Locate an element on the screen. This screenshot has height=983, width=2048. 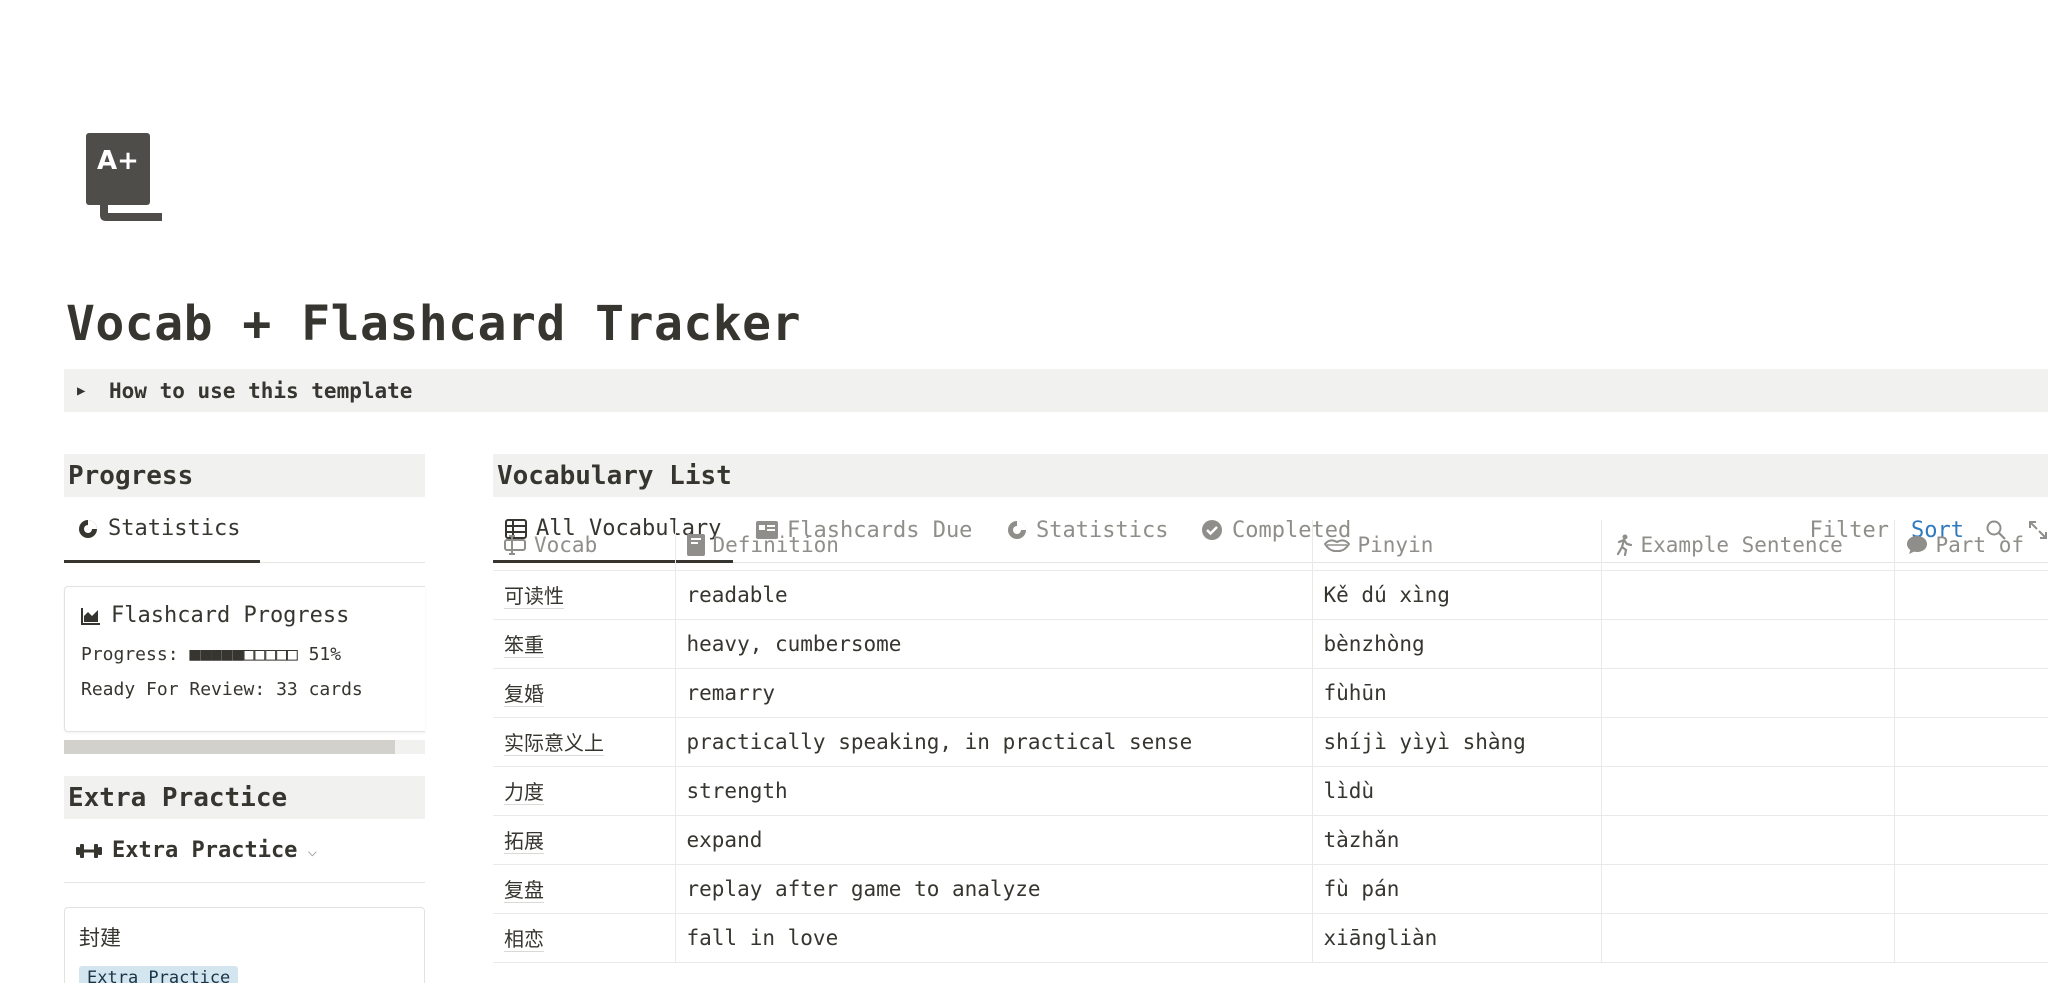
column-label: Vocab is located at coordinates (566, 544).